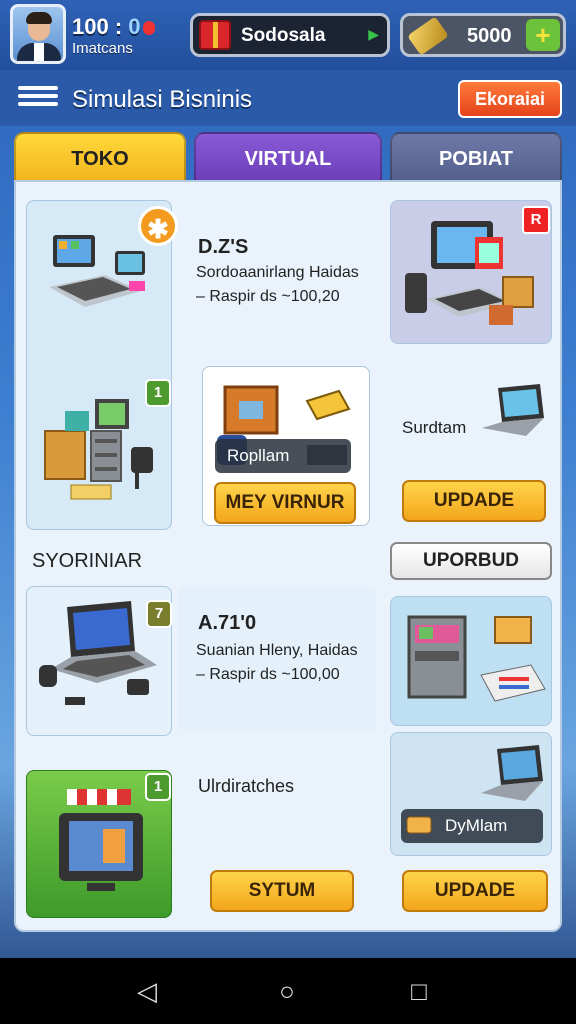 The image size is (576, 1024). What do you see at coordinates (419, 825) in the screenshot?
I see `bread-box-icon` at bounding box center [419, 825].